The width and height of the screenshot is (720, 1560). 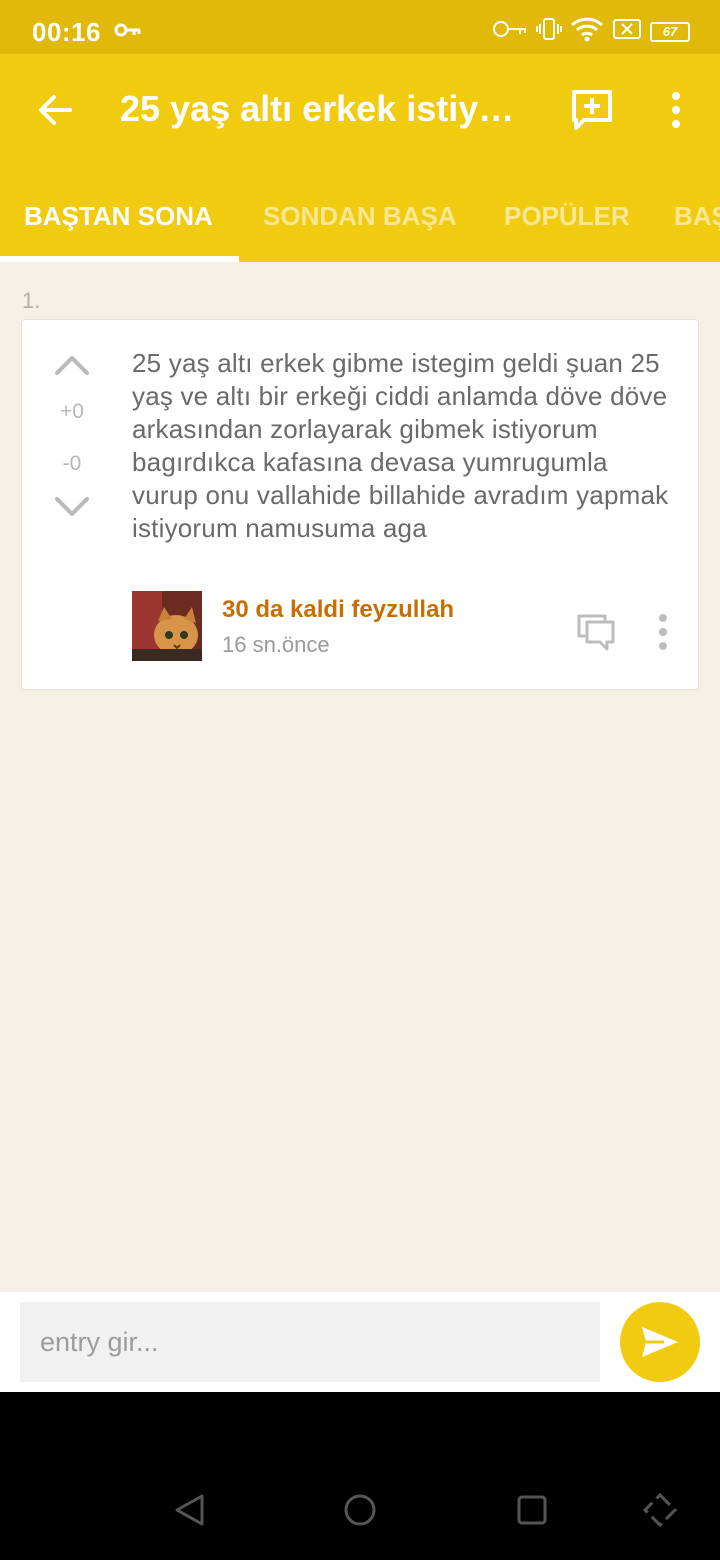 What do you see at coordinates (128, 32) in the screenshot?
I see `key-icon` at bounding box center [128, 32].